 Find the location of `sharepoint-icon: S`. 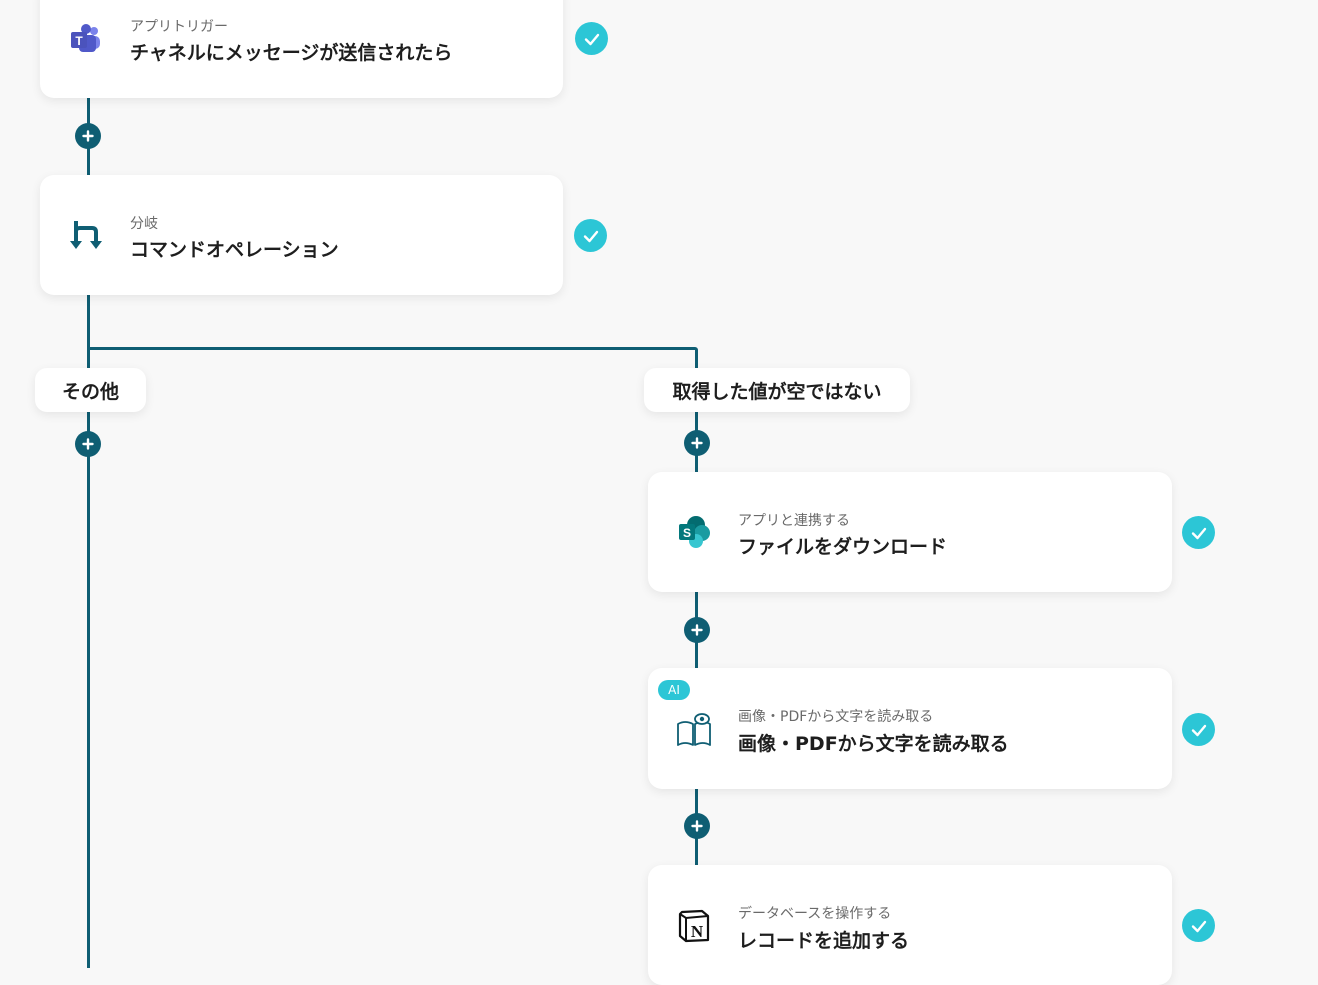

sharepoint-icon: S is located at coordinates (694, 532).